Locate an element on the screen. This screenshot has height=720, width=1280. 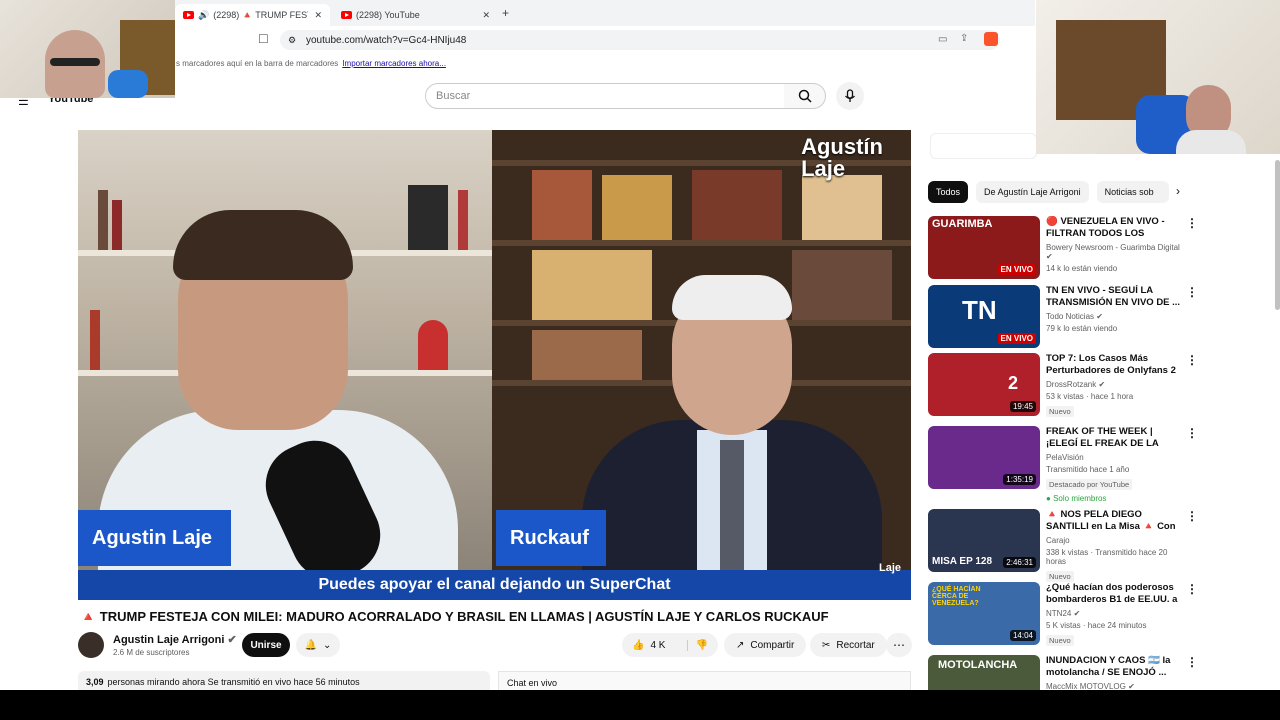
thumbnail-text: GUARIMBA is located at coordinates (962, 224).